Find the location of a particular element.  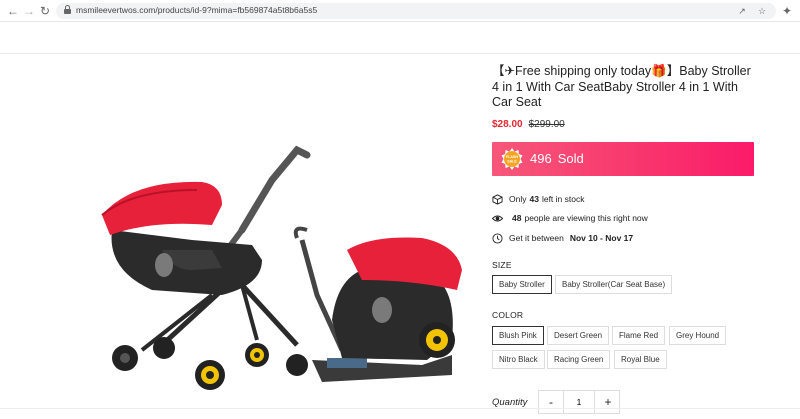

flash-sale-bar: FLASH SALE 496 Sold is located at coordinates (623, 159).